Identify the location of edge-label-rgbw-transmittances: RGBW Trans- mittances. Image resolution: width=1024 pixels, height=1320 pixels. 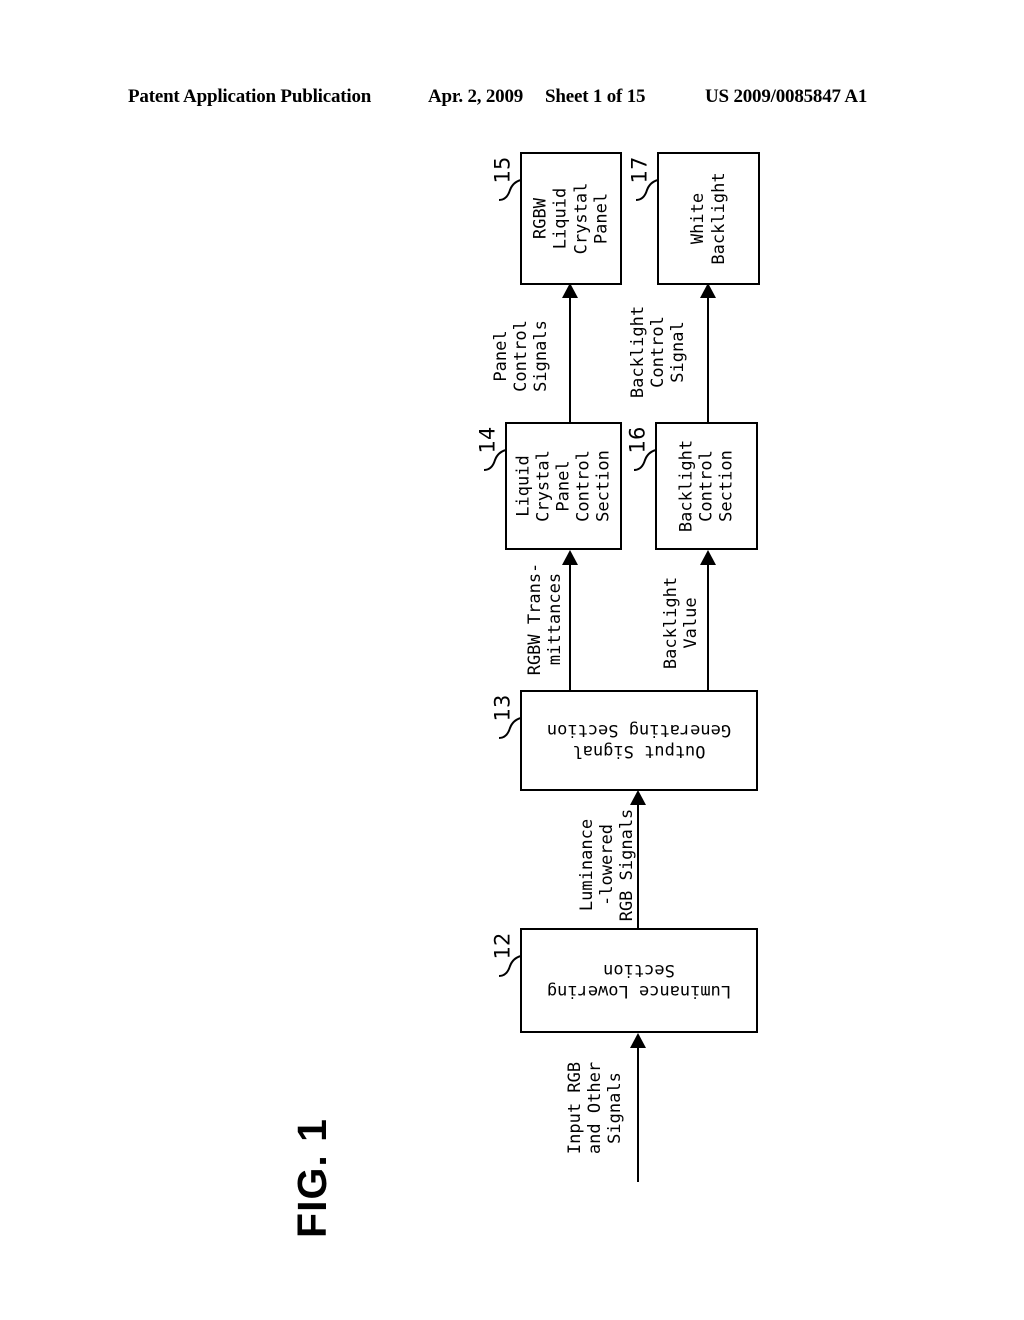
(544, 619).